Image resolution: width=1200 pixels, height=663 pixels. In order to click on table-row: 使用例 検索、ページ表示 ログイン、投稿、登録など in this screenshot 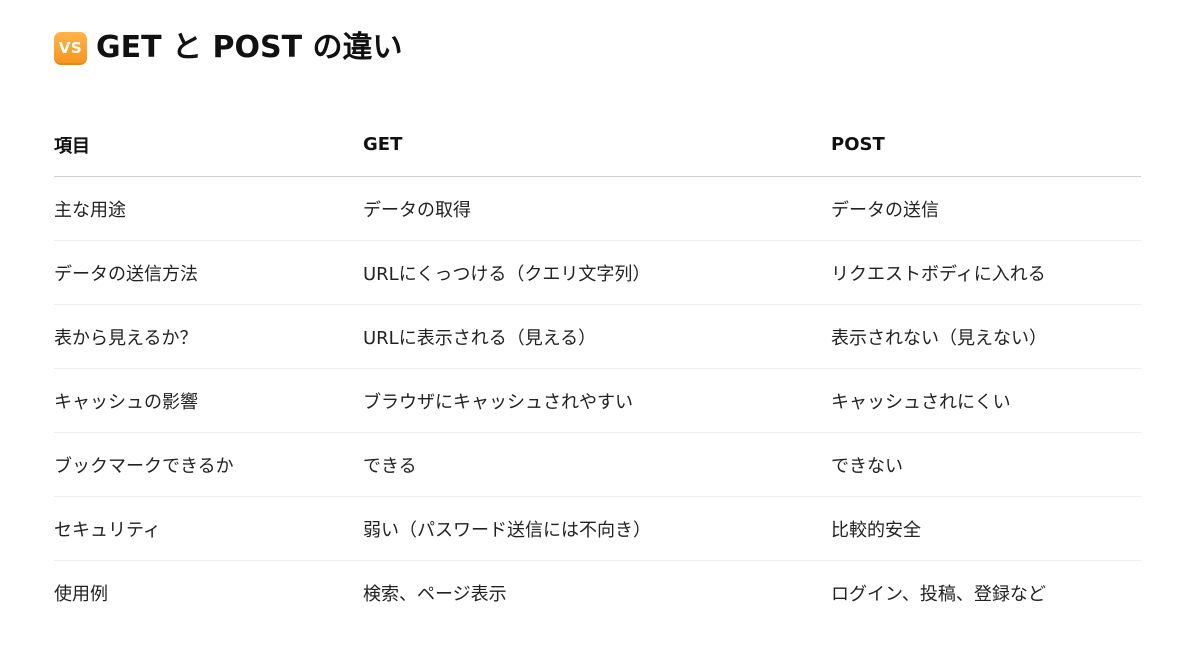, I will do `click(597, 593)`.